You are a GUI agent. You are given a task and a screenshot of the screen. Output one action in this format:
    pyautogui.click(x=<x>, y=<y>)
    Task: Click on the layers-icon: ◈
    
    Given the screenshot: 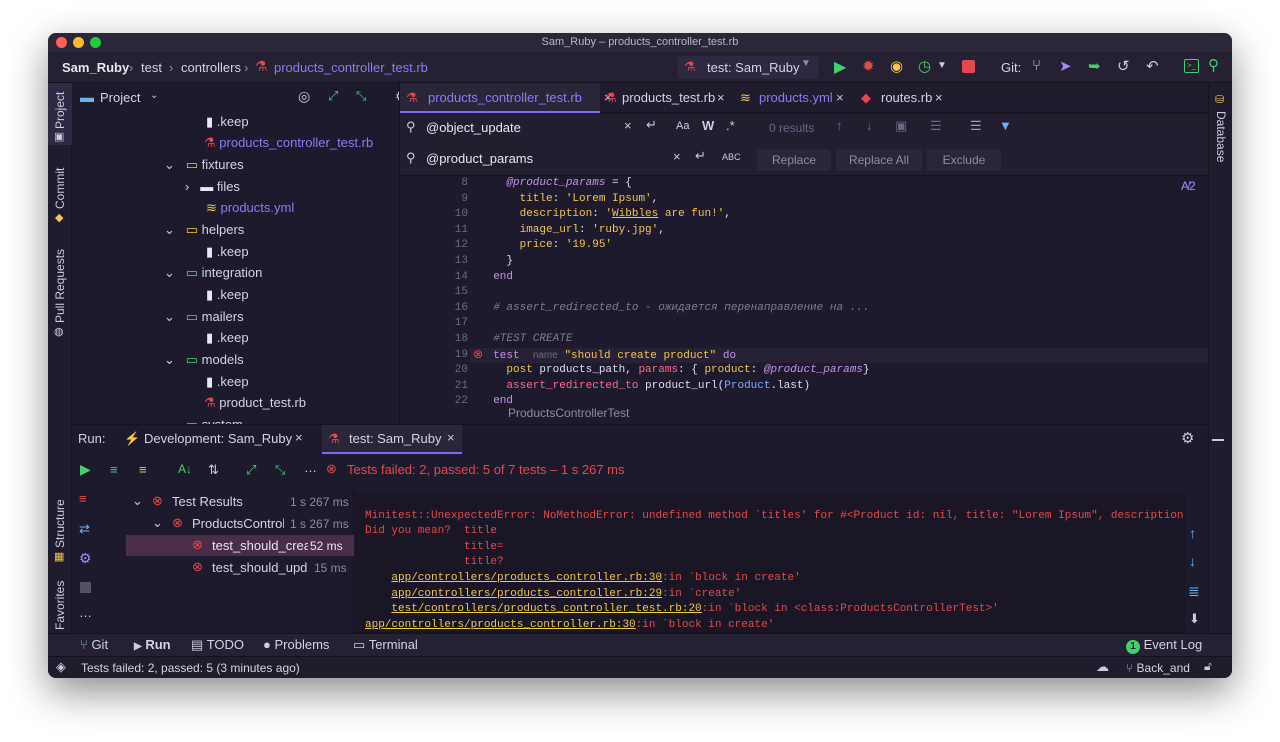 What is the action you would take?
    pyautogui.click(x=61, y=667)
    